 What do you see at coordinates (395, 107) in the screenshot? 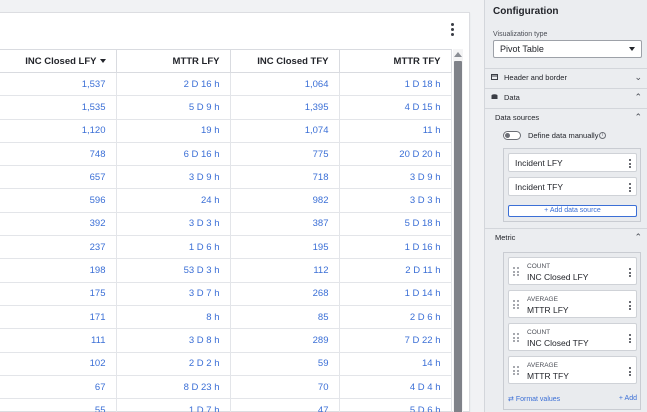
I see `table-cell: 4 D 15 h` at bounding box center [395, 107].